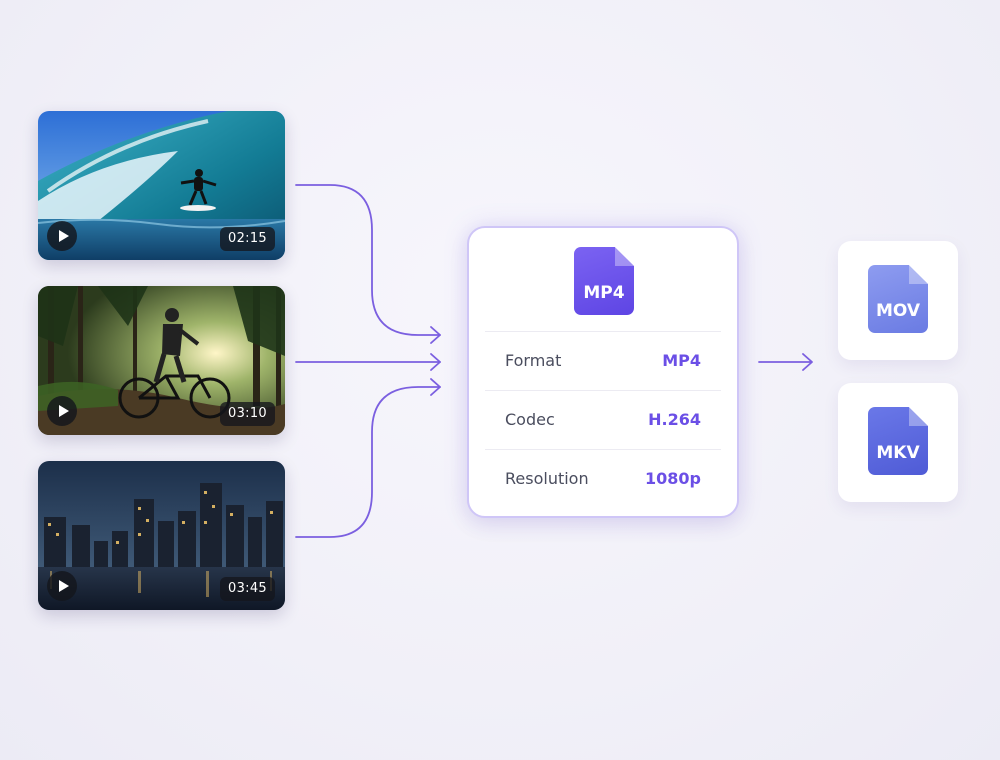 The width and height of the screenshot is (1000, 760). I want to click on setting-row-resolution: Resolution 1080p, so click(603, 479).